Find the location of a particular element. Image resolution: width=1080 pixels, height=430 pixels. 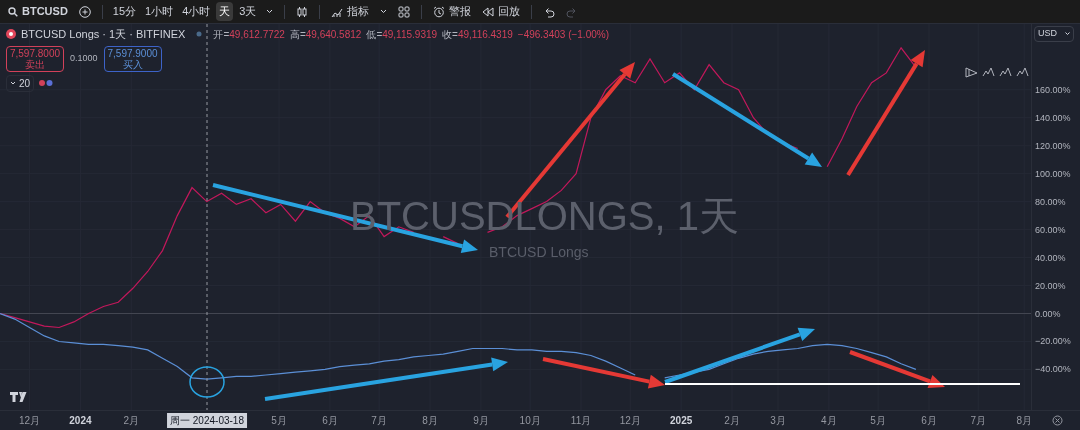

ohlc-value: 收=49,116.4319 is located at coordinates (477, 34).